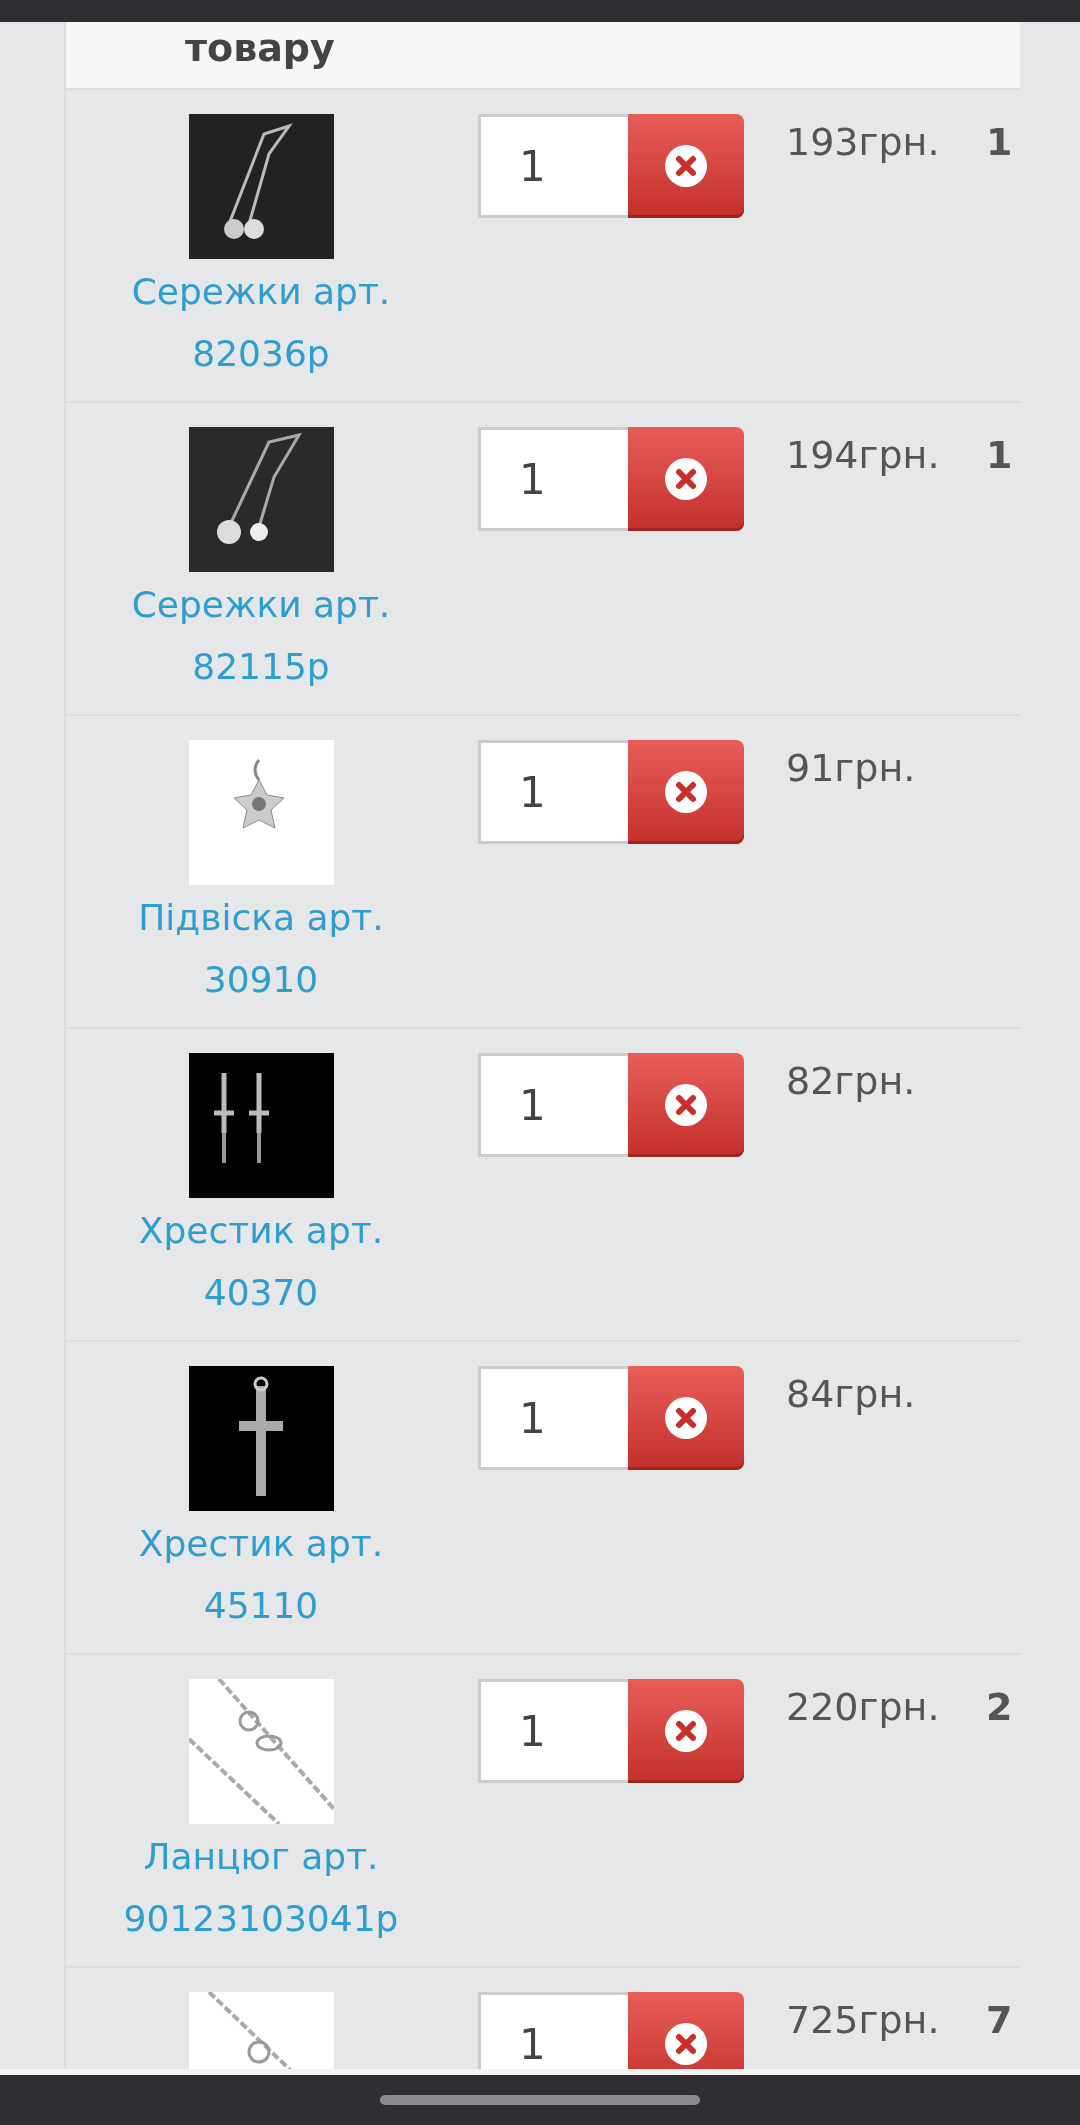 This screenshot has height=2125, width=1080. I want to click on total-text: 2, so click(1000, 1707).